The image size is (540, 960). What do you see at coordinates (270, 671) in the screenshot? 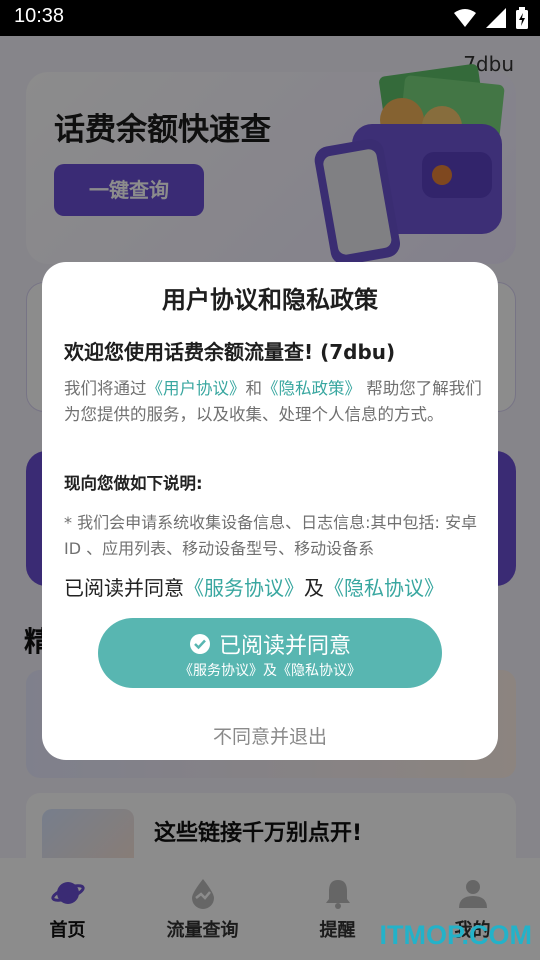
I see `agree-button-sublabel: 《服务协议》及《隐私协议》` at bounding box center [270, 671].